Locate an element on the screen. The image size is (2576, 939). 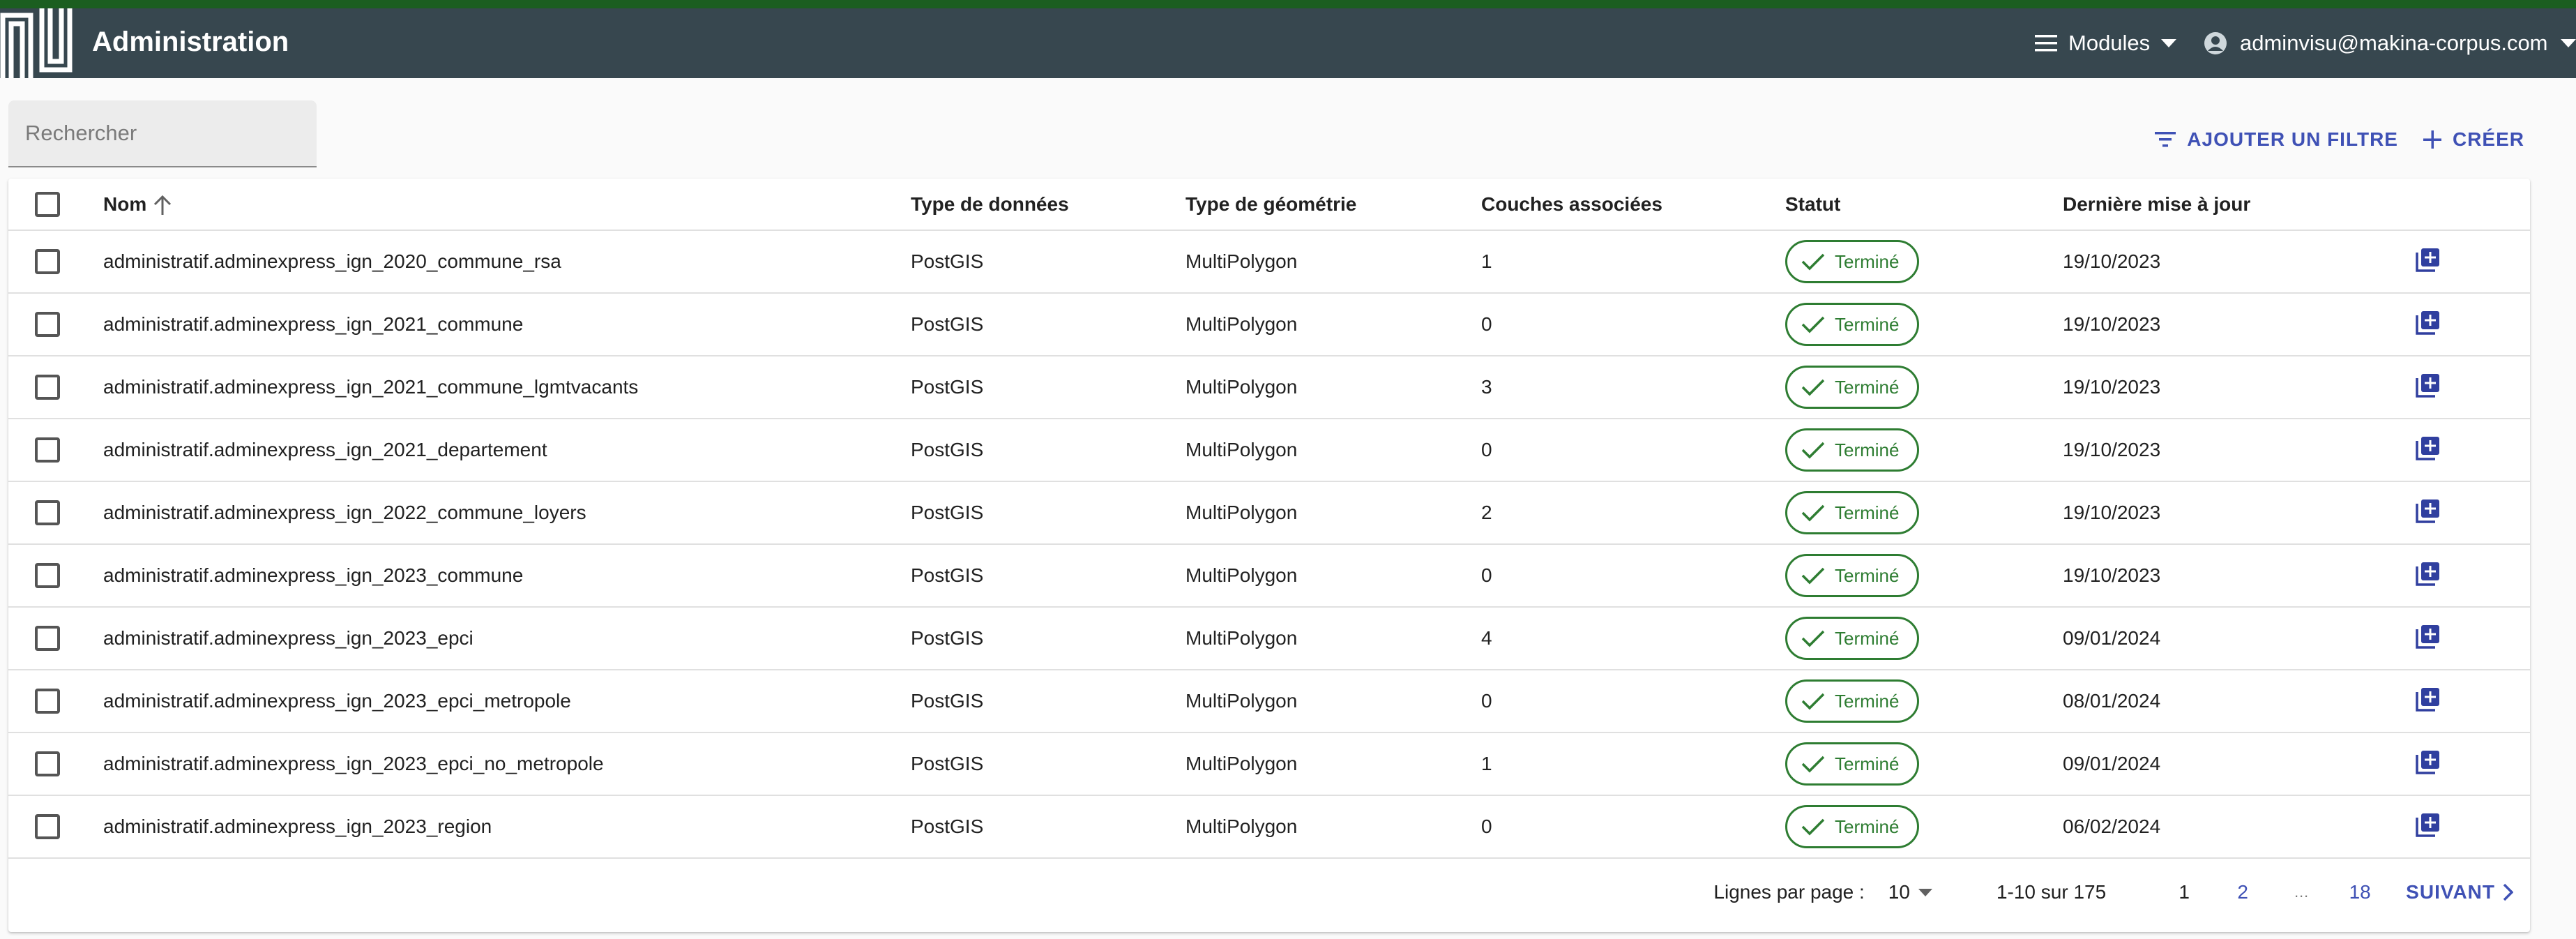
page-button-1: 1 is located at coordinates (2184, 892).